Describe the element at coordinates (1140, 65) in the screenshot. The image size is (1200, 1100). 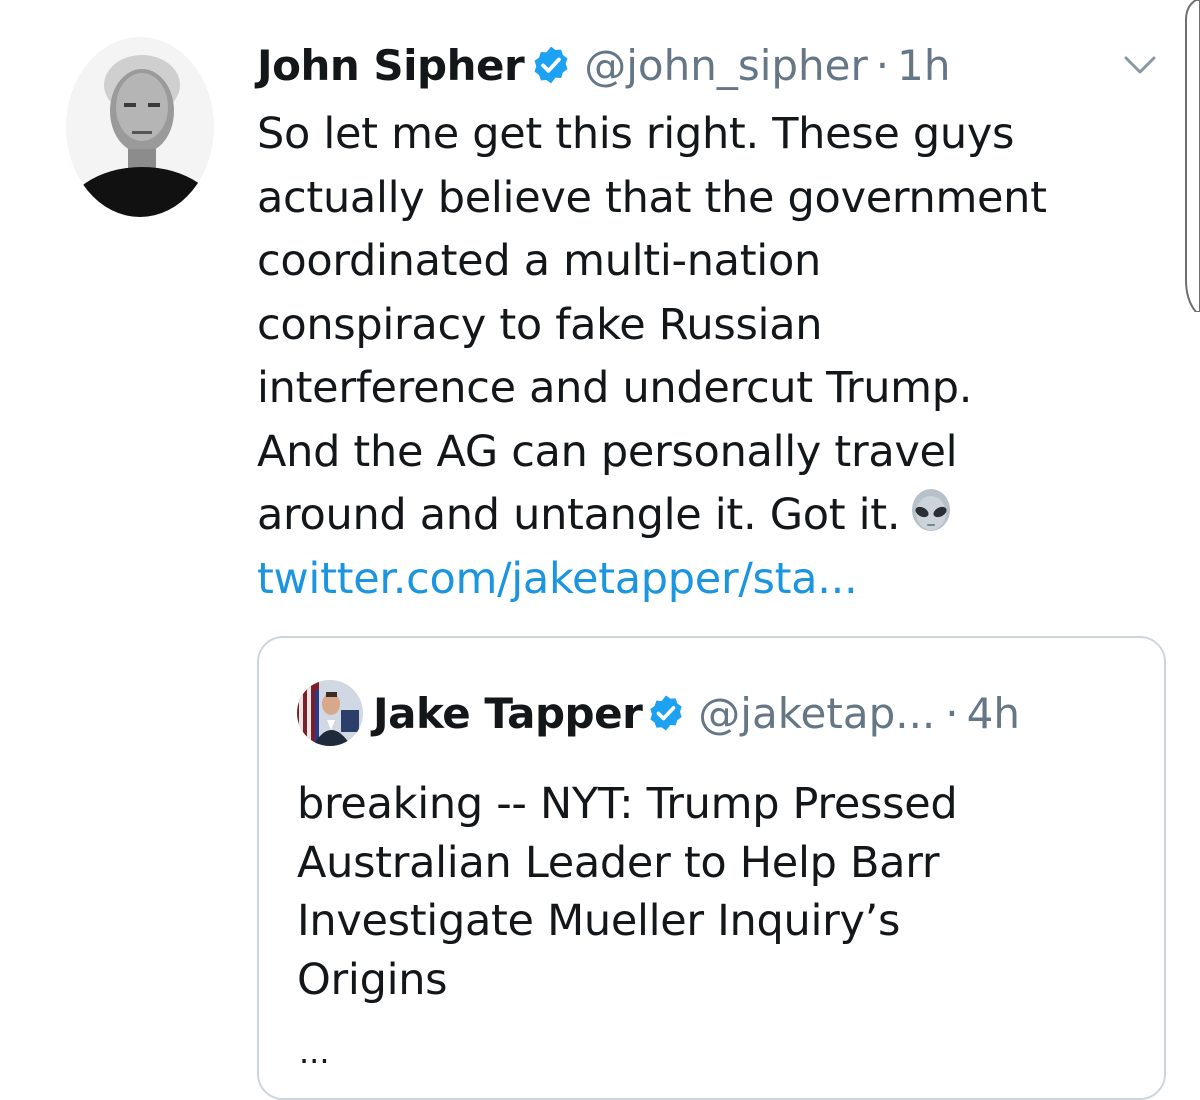
I see `chevron-down-icon` at that location.